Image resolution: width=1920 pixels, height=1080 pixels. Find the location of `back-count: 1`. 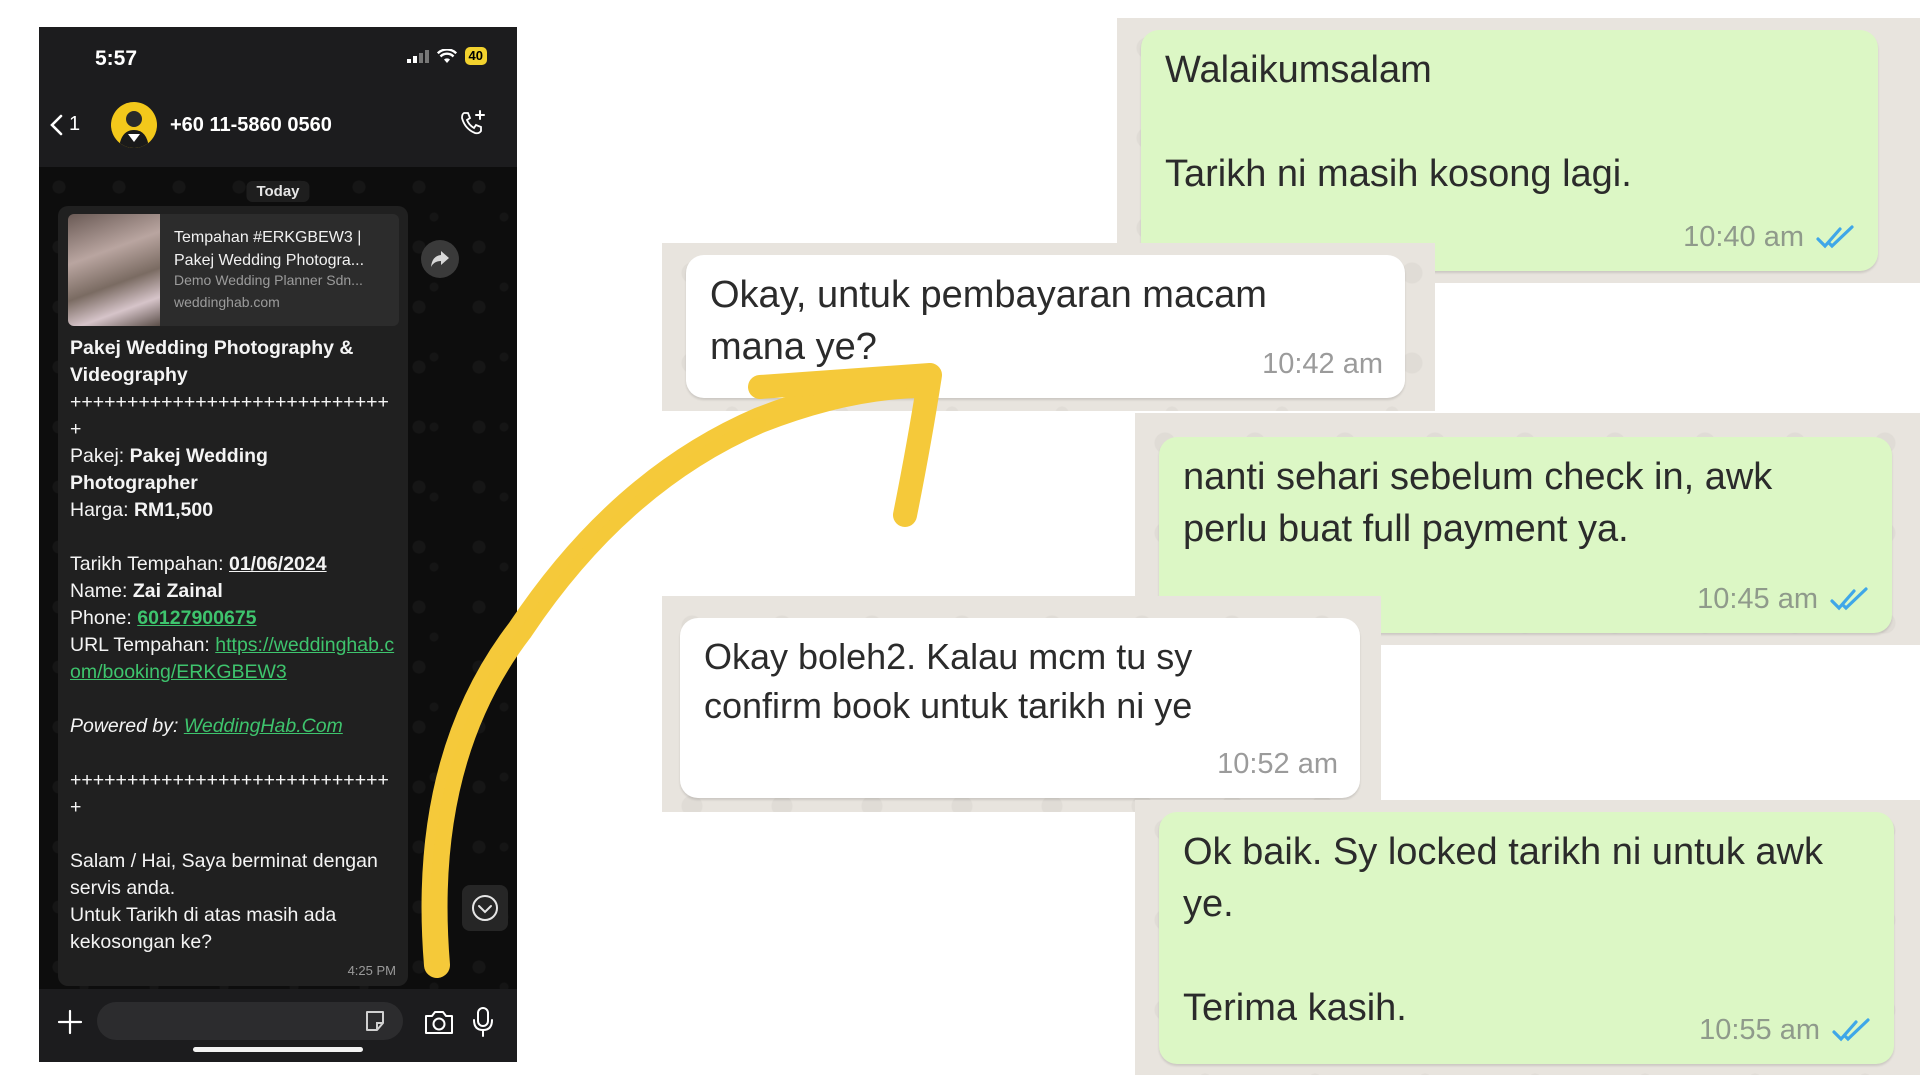

back-count: 1 is located at coordinates (75, 124).